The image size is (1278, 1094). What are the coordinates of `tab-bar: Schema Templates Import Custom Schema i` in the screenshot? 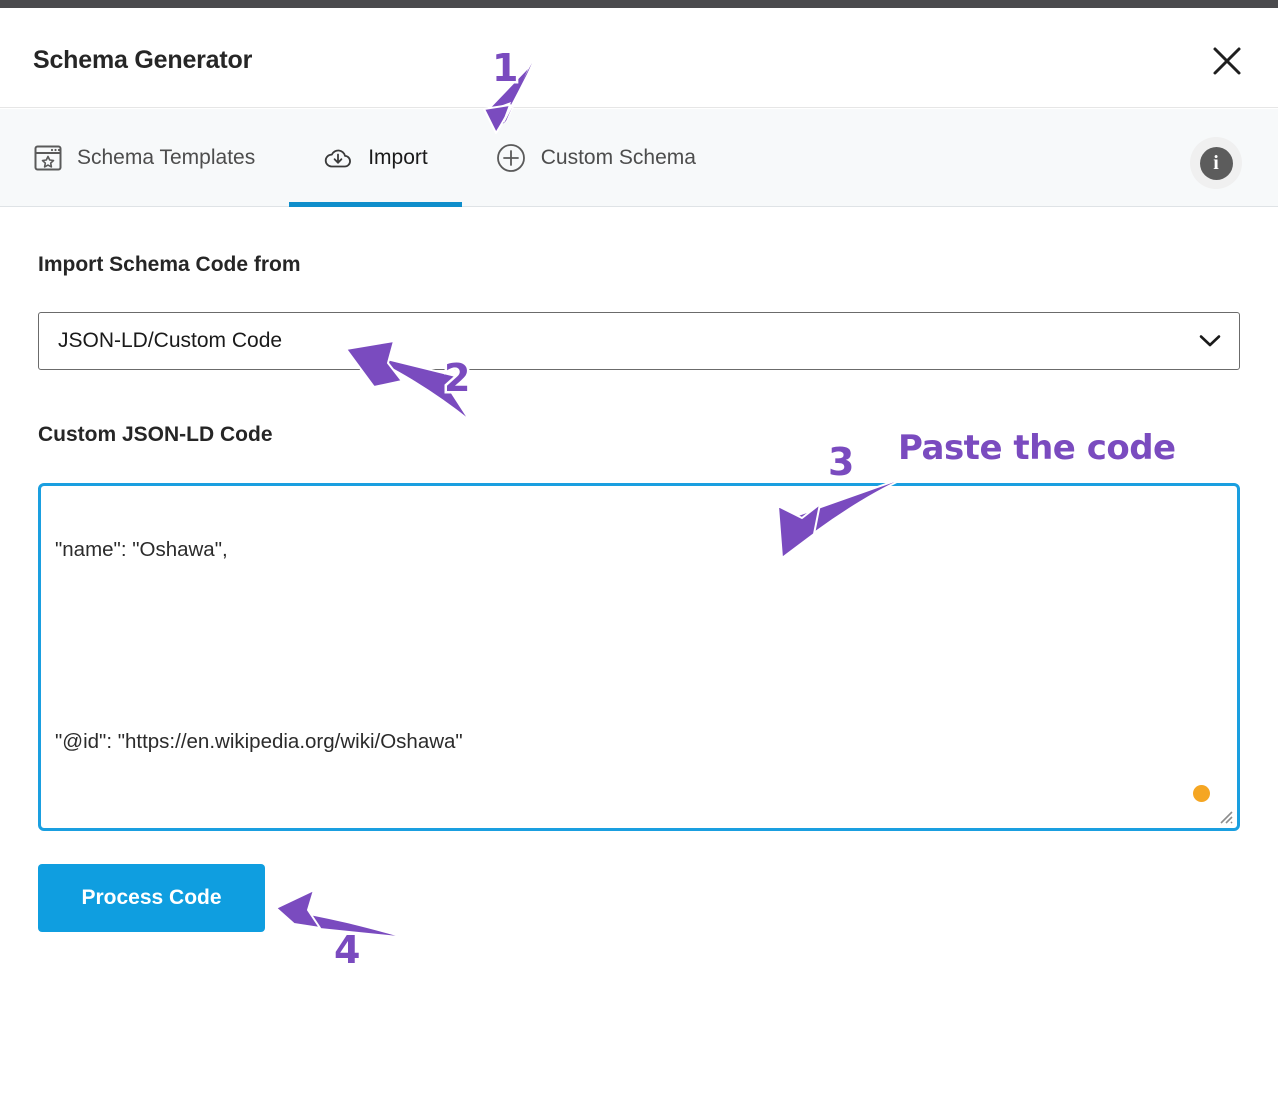 It's located at (639, 158).